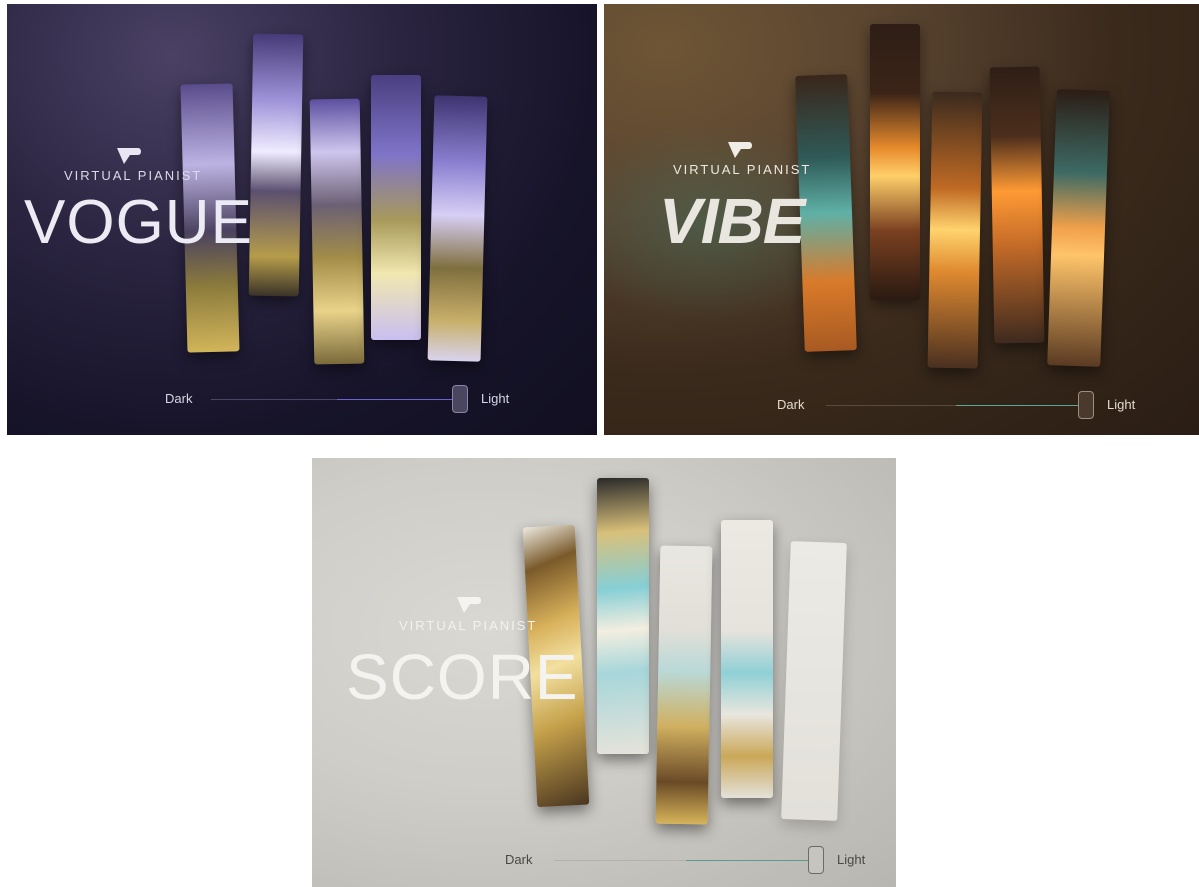 This screenshot has width=1199, height=887. Describe the element at coordinates (462, 677) in the screenshot. I see `product-title: SCORE` at that location.